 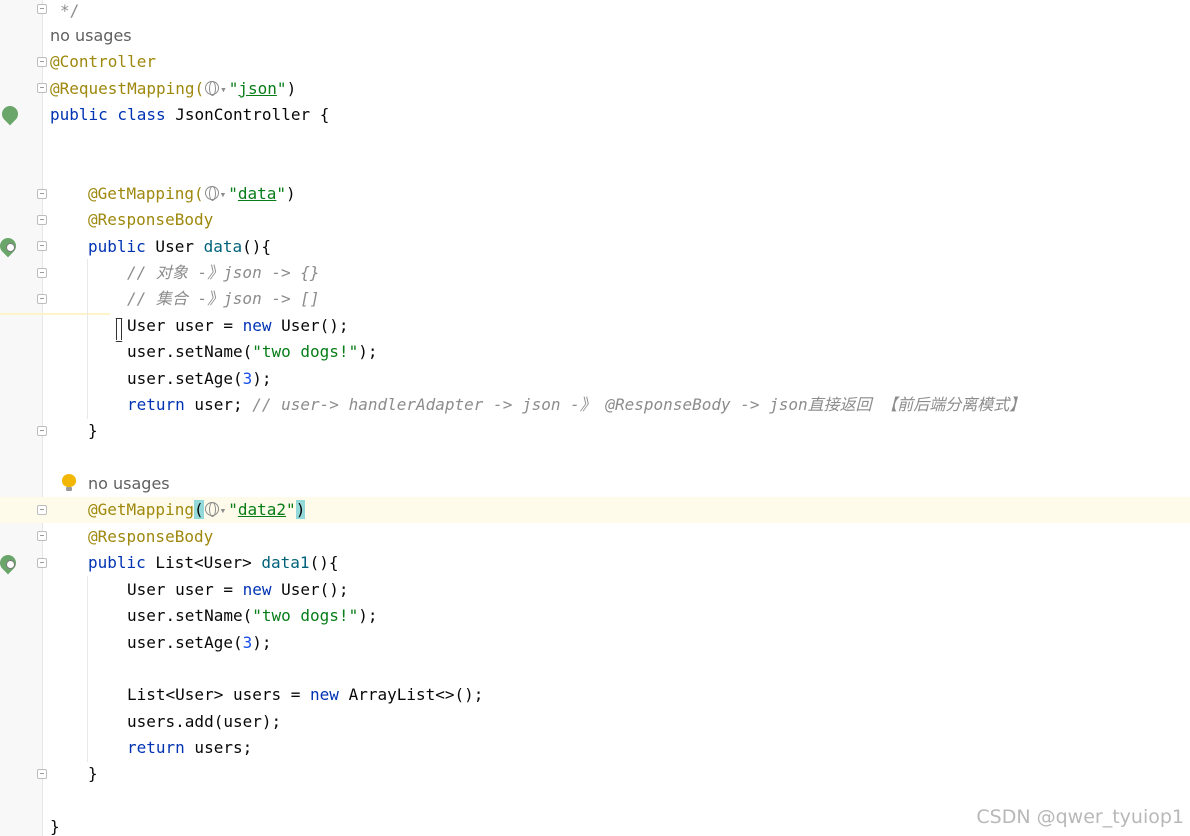 I want to click on code-line: @Controller, so click(x=595, y=62).